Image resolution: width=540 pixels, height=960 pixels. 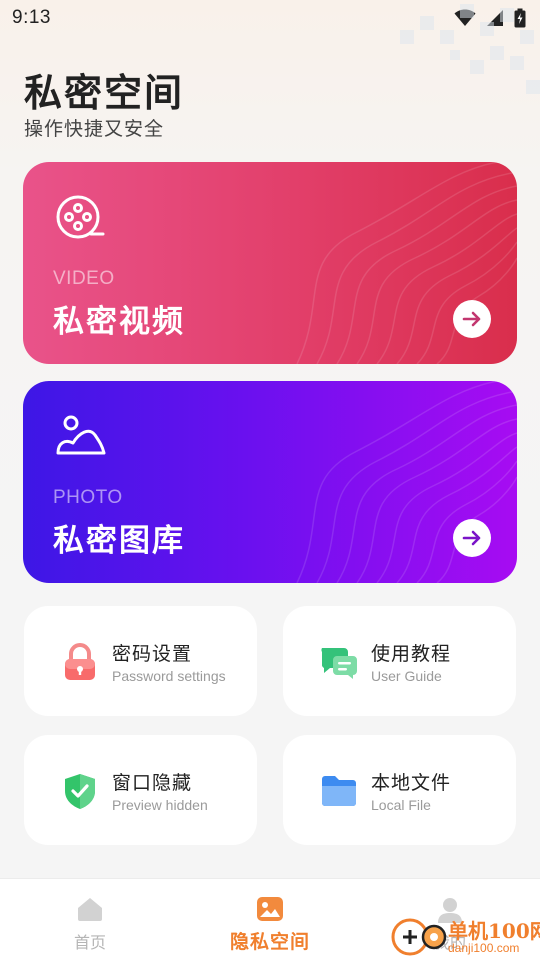 What do you see at coordinates (484, 948) in the screenshot?
I see `watermark-url: danji100.com` at bounding box center [484, 948].